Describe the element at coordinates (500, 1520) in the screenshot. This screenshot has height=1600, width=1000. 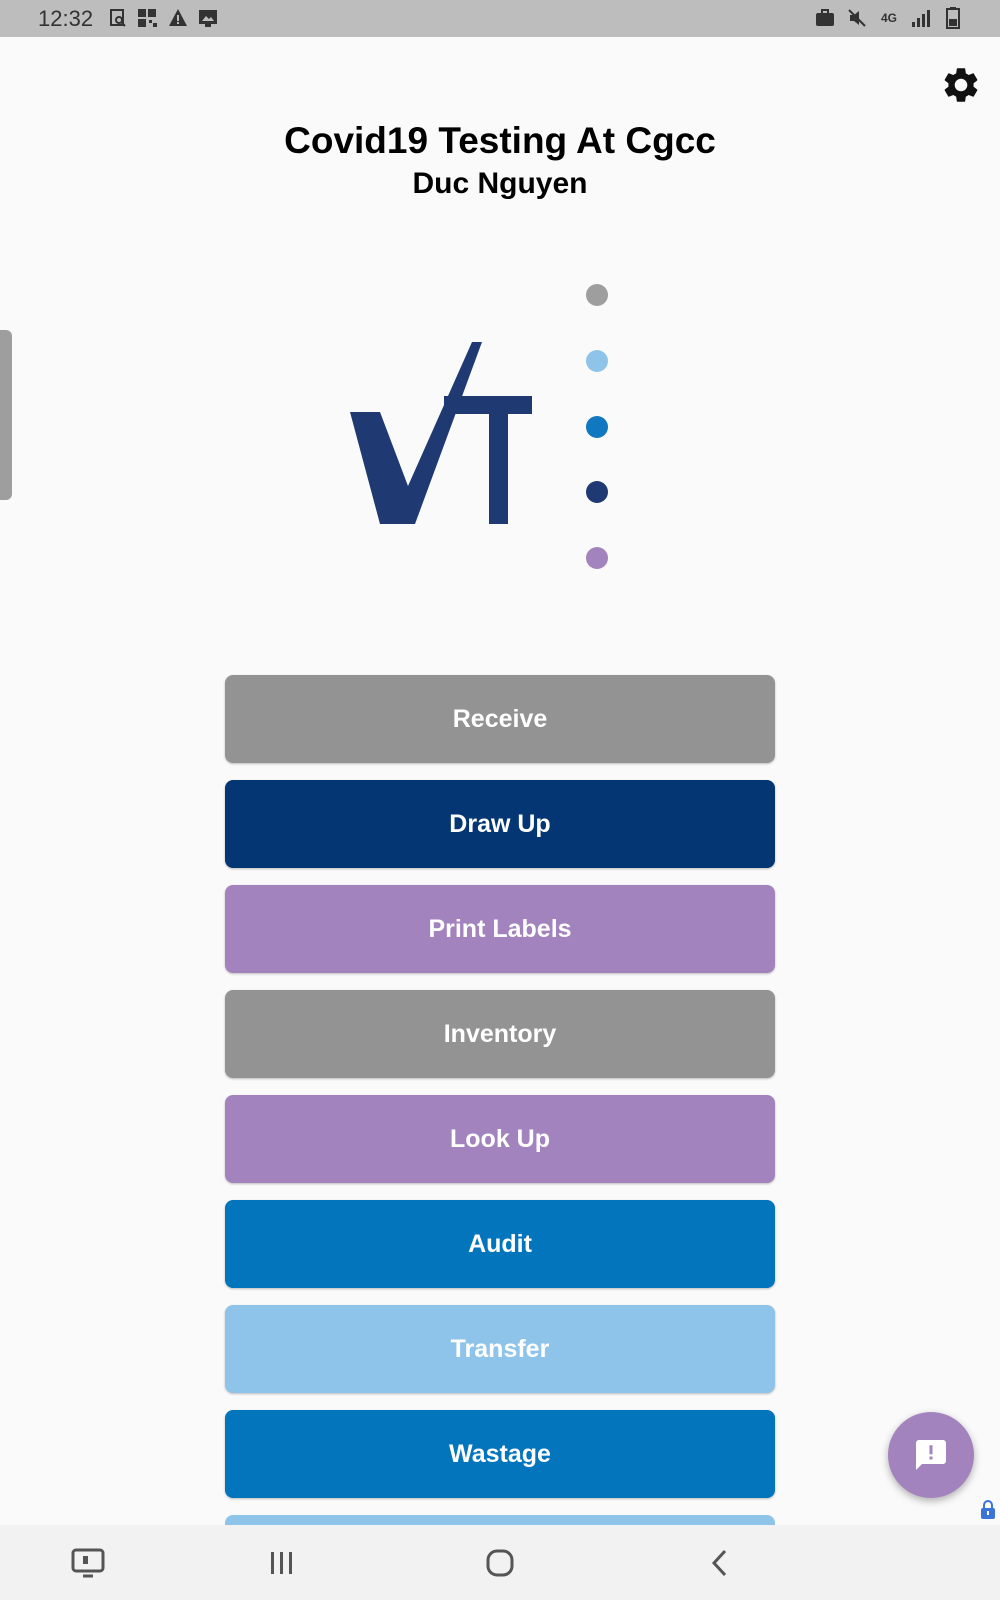
I see `partial-next-button` at that location.